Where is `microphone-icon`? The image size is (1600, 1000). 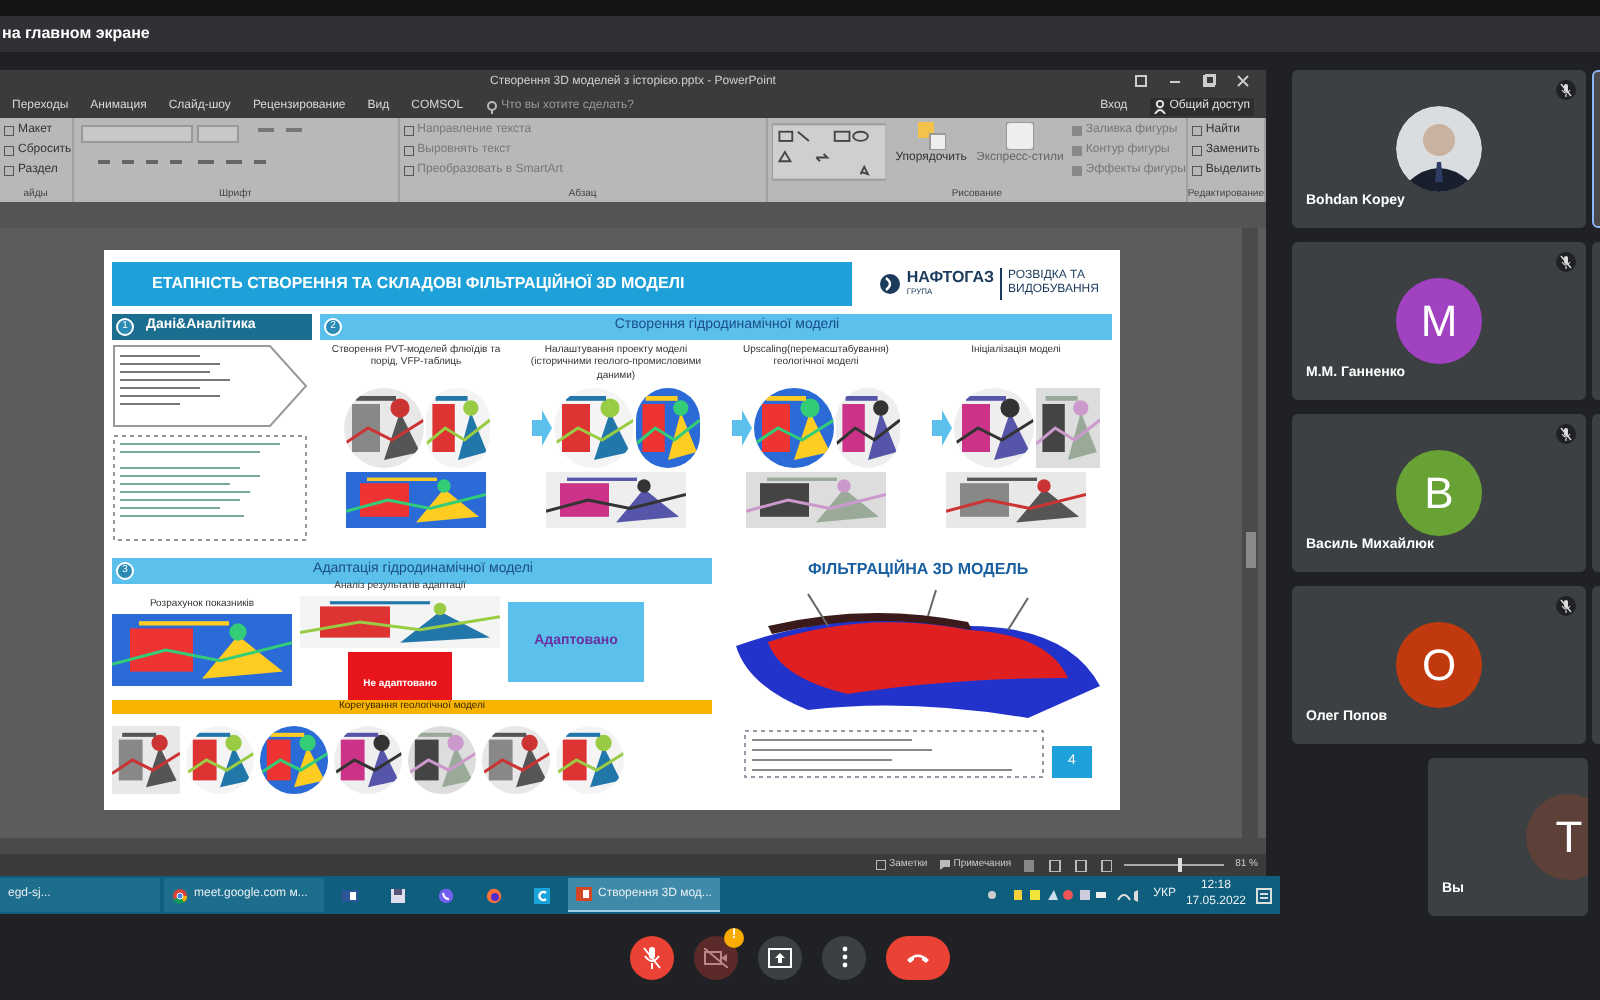 microphone-icon is located at coordinates (652, 957).